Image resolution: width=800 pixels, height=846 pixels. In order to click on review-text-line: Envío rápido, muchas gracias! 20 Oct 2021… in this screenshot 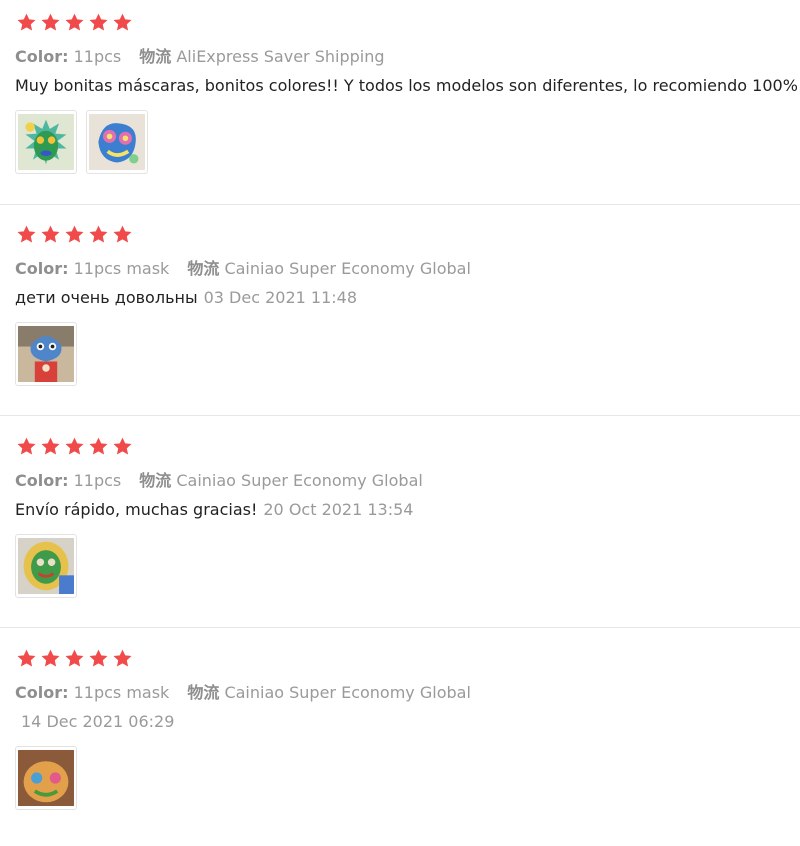, I will do `click(214, 509)`.